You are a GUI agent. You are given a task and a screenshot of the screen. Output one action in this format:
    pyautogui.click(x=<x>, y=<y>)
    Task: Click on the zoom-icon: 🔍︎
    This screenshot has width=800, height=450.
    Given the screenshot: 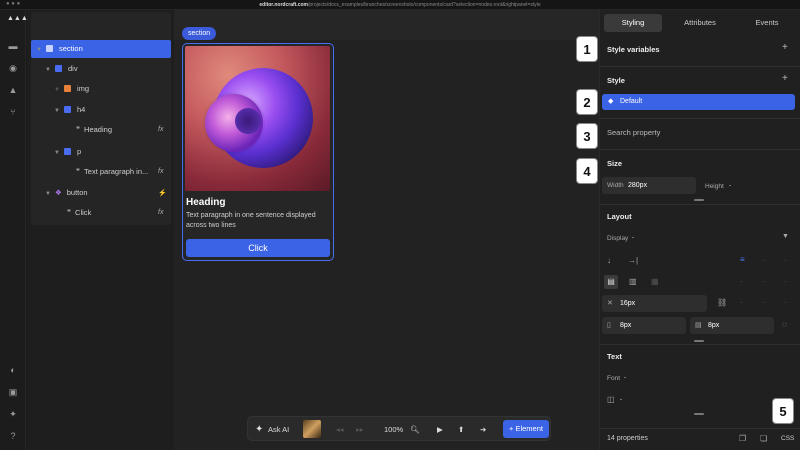 What is the action you would take?
    pyautogui.click(x=415, y=429)
    